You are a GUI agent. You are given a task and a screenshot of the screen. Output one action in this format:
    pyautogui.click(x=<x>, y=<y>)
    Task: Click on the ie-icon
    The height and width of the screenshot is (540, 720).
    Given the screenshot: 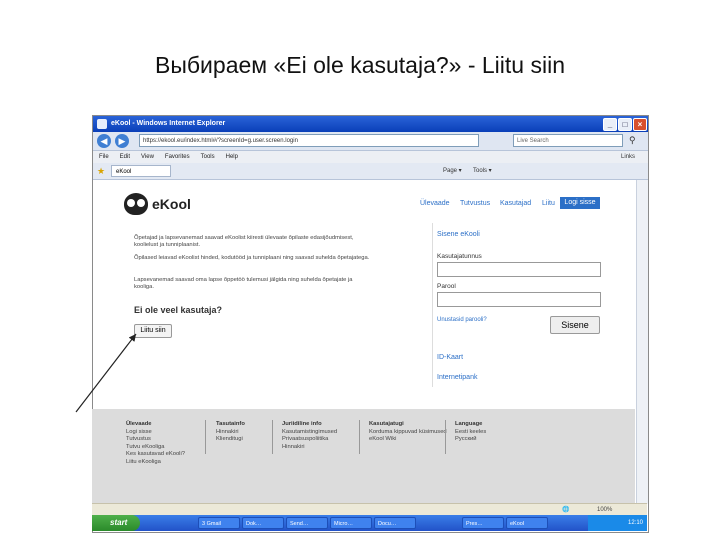 What is the action you would take?
    pyautogui.click(x=102, y=124)
    